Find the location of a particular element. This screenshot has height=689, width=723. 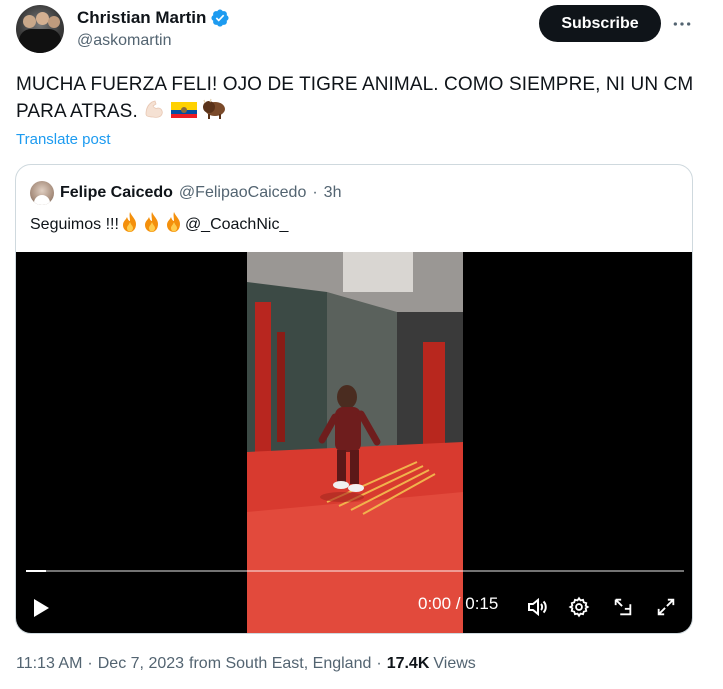

quoted-author-avatar is located at coordinates (42, 193).